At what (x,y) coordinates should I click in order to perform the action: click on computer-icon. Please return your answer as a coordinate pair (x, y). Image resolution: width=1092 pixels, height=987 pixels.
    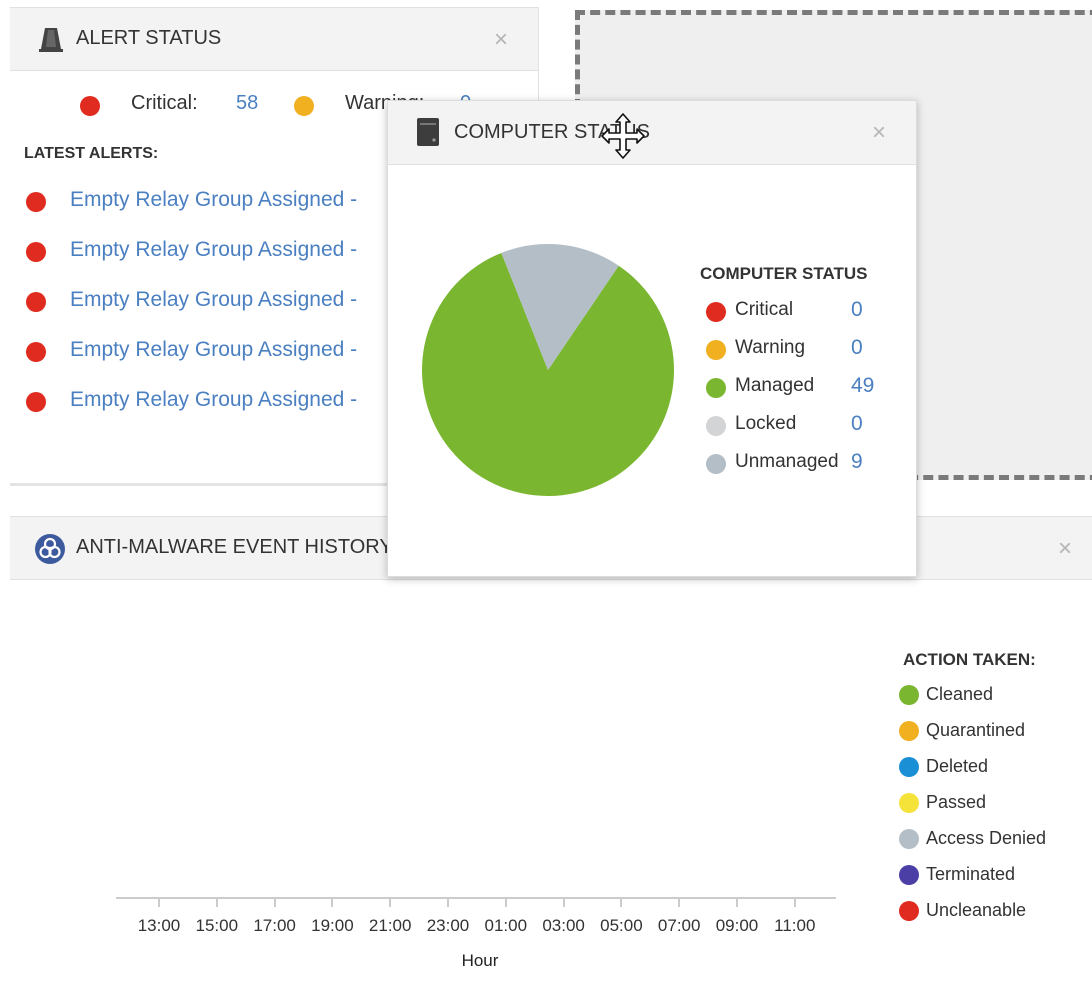
    Looking at the image, I should click on (428, 134).